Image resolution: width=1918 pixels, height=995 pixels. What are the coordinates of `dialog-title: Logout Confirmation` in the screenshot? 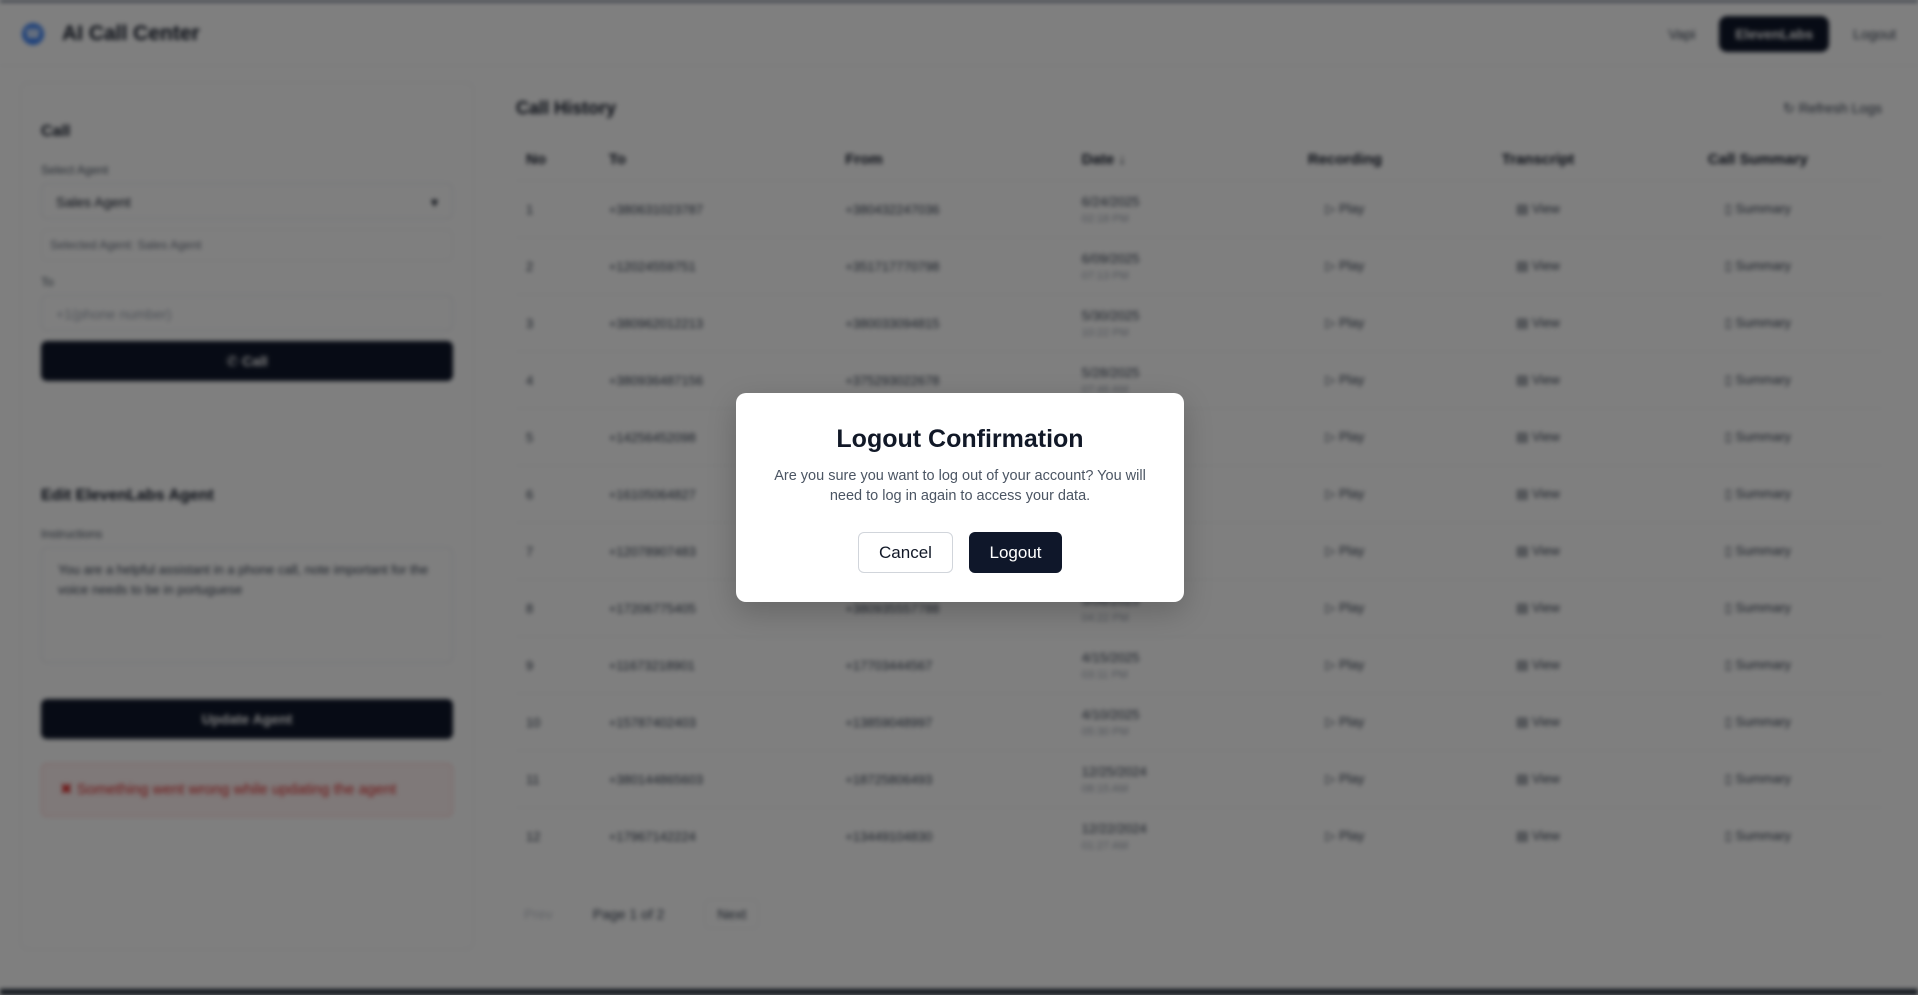 It's located at (960, 439).